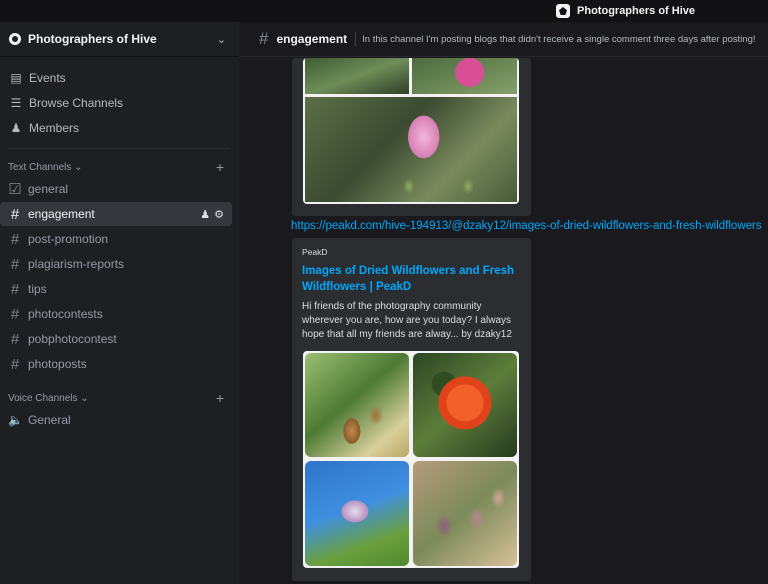 The height and width of the screenshot is (584, 768). Describe the element at coordinates (116, 189) in the screenshot. I see `channel-general: ☑ general` at that location.